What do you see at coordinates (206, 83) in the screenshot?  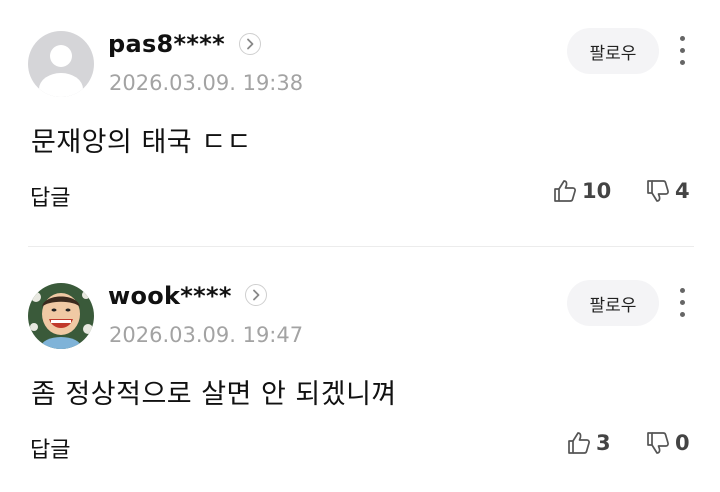 I see `timestamp: 2026.03.09. 19:38` at bounding box center [206, 83].